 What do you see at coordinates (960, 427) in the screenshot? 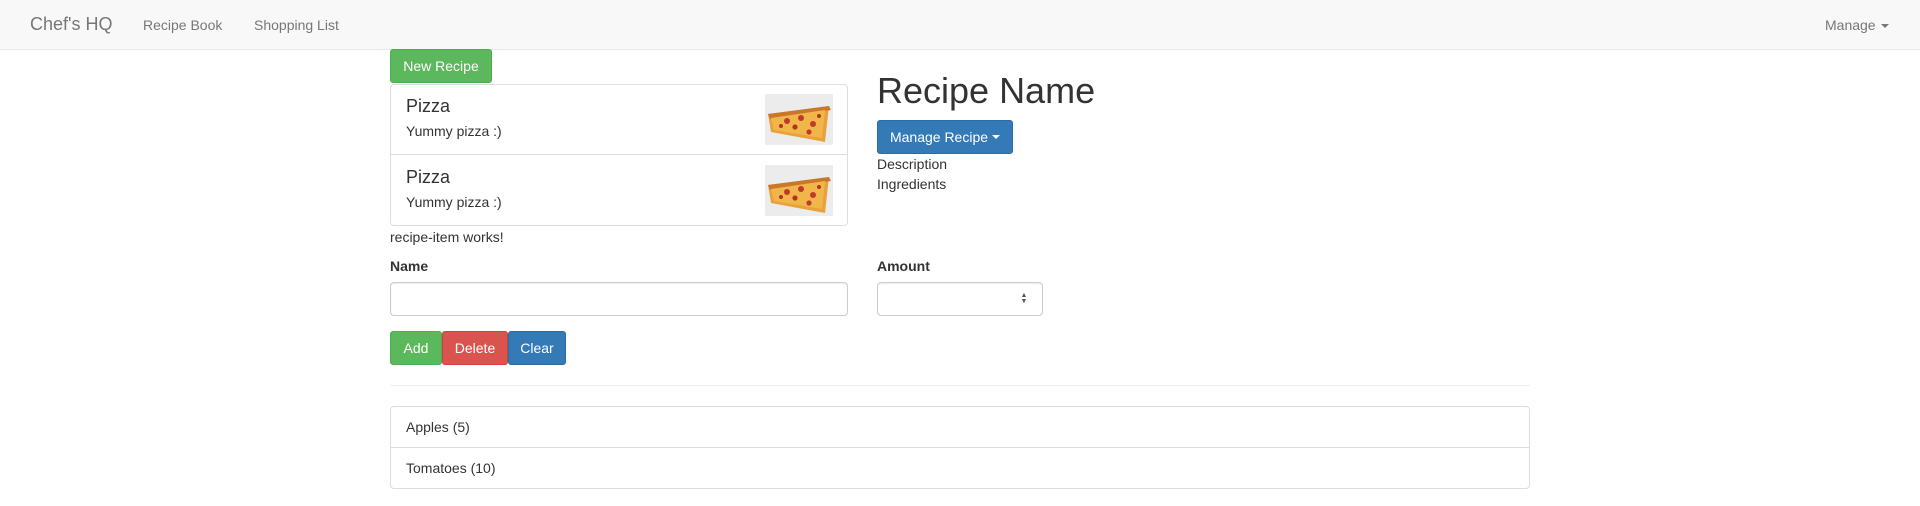
I see `shopping-list-item: Apples (5)` at bounding box center [960, 427].